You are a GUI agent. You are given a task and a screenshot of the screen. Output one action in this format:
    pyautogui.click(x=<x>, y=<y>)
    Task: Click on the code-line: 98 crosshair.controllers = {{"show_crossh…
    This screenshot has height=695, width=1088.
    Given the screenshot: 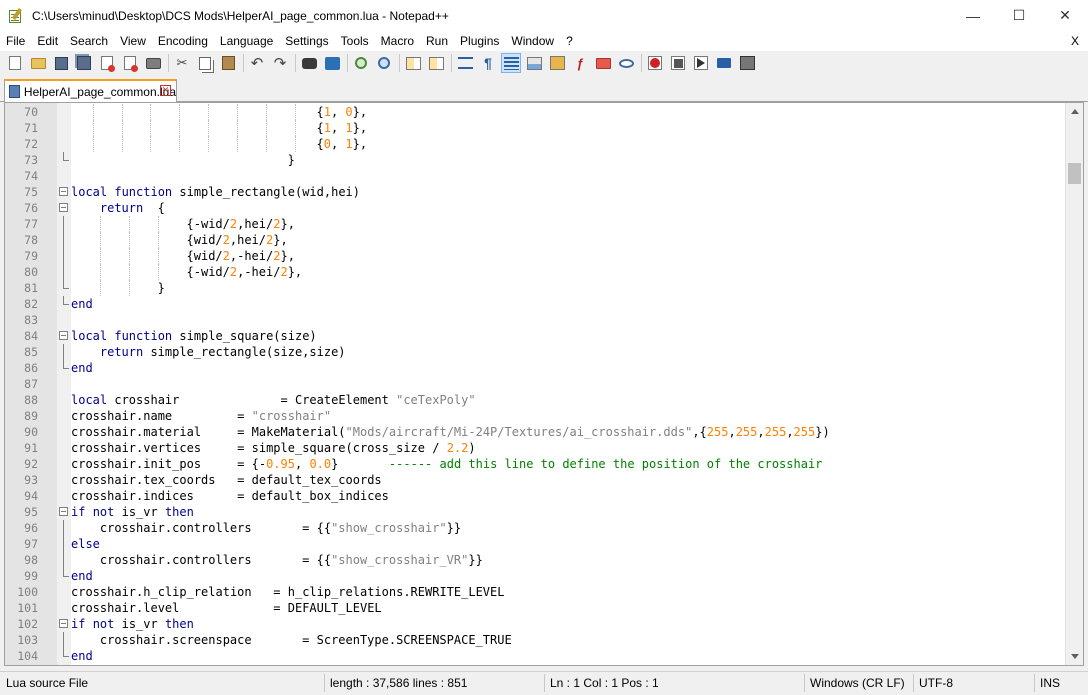 What is the action you would take?
    pyautogui.click(x=543, y=560)
    